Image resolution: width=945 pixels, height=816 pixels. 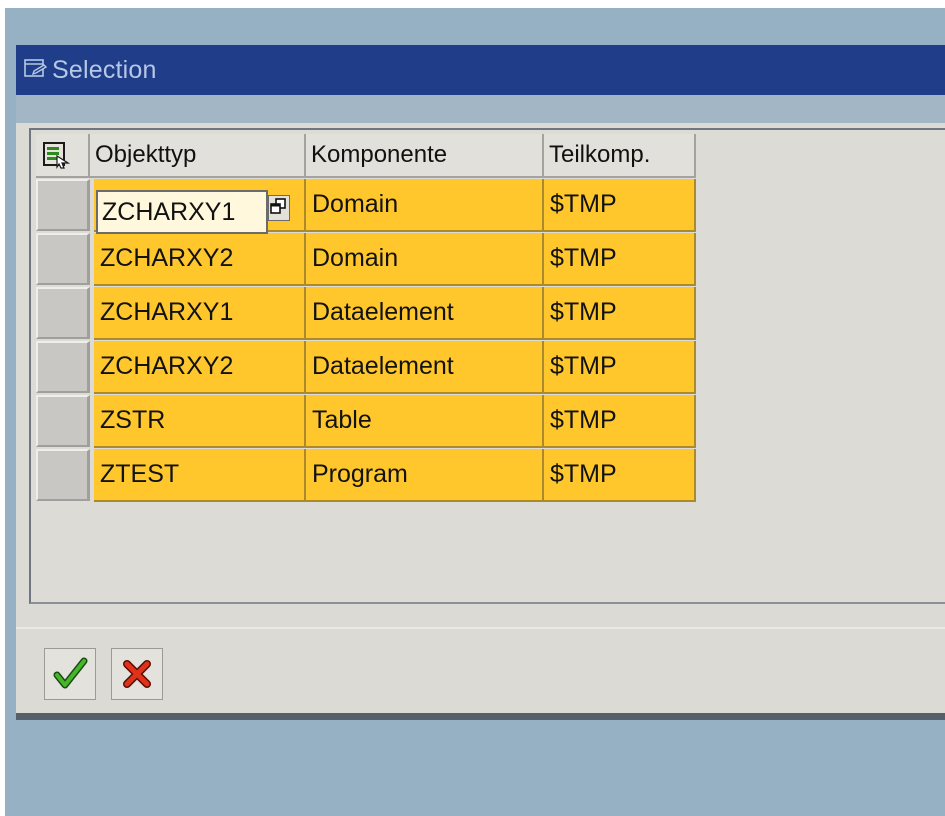 What do you see at coordinates (104, 70) in the screenshot?
I see `dialog-title: Selection` at bounding box center [104, 70].